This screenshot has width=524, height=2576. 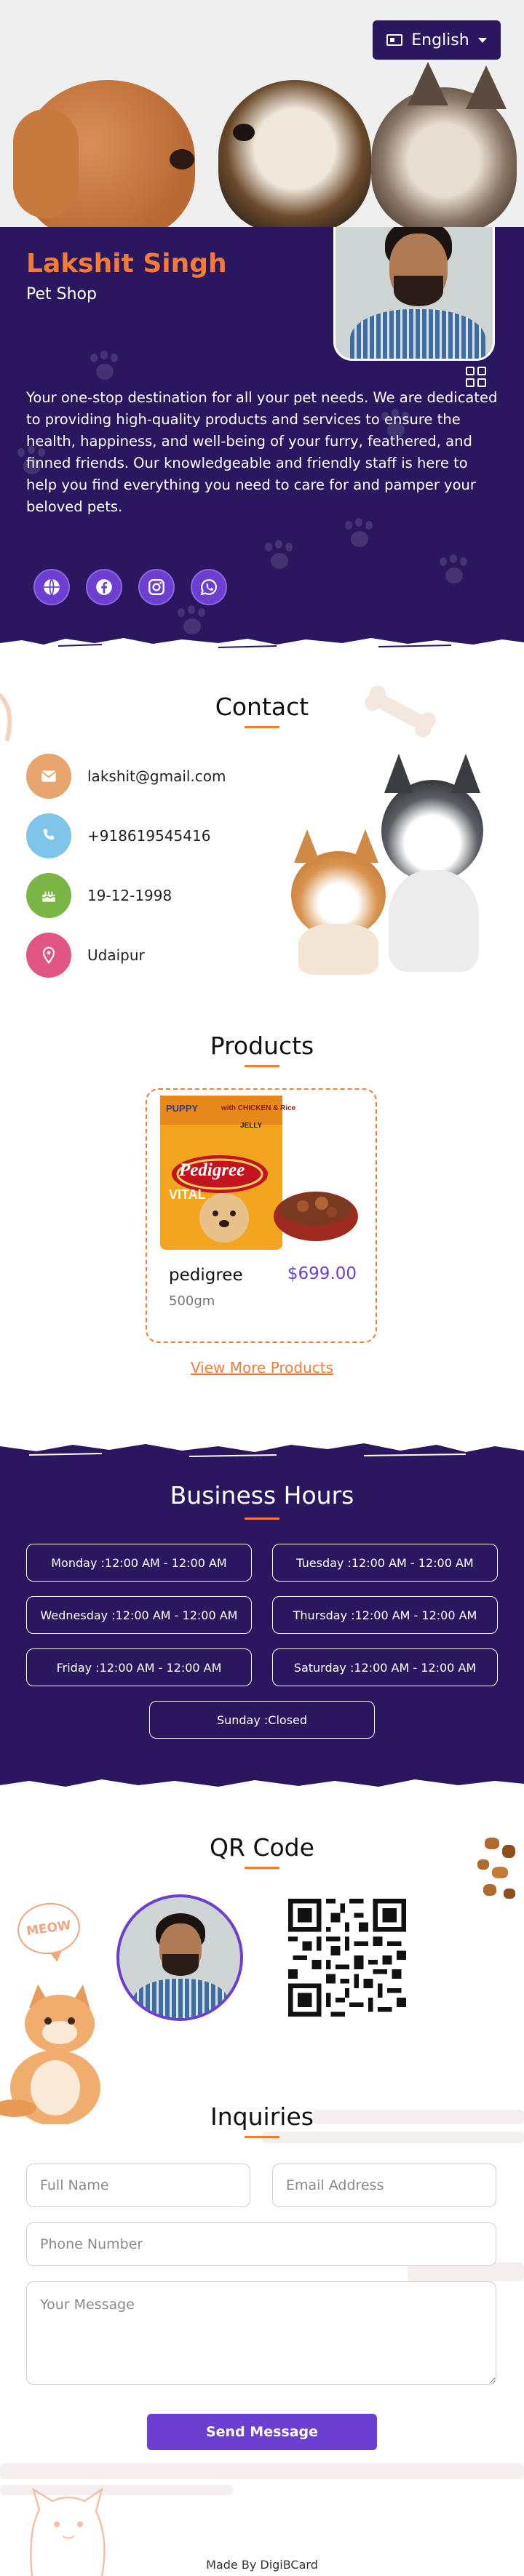 What do you see at coordinates (262, 2565) in the screenshot?
I see `footer-credit: Made By DigiBCard` at bounding box center [262, 2565].